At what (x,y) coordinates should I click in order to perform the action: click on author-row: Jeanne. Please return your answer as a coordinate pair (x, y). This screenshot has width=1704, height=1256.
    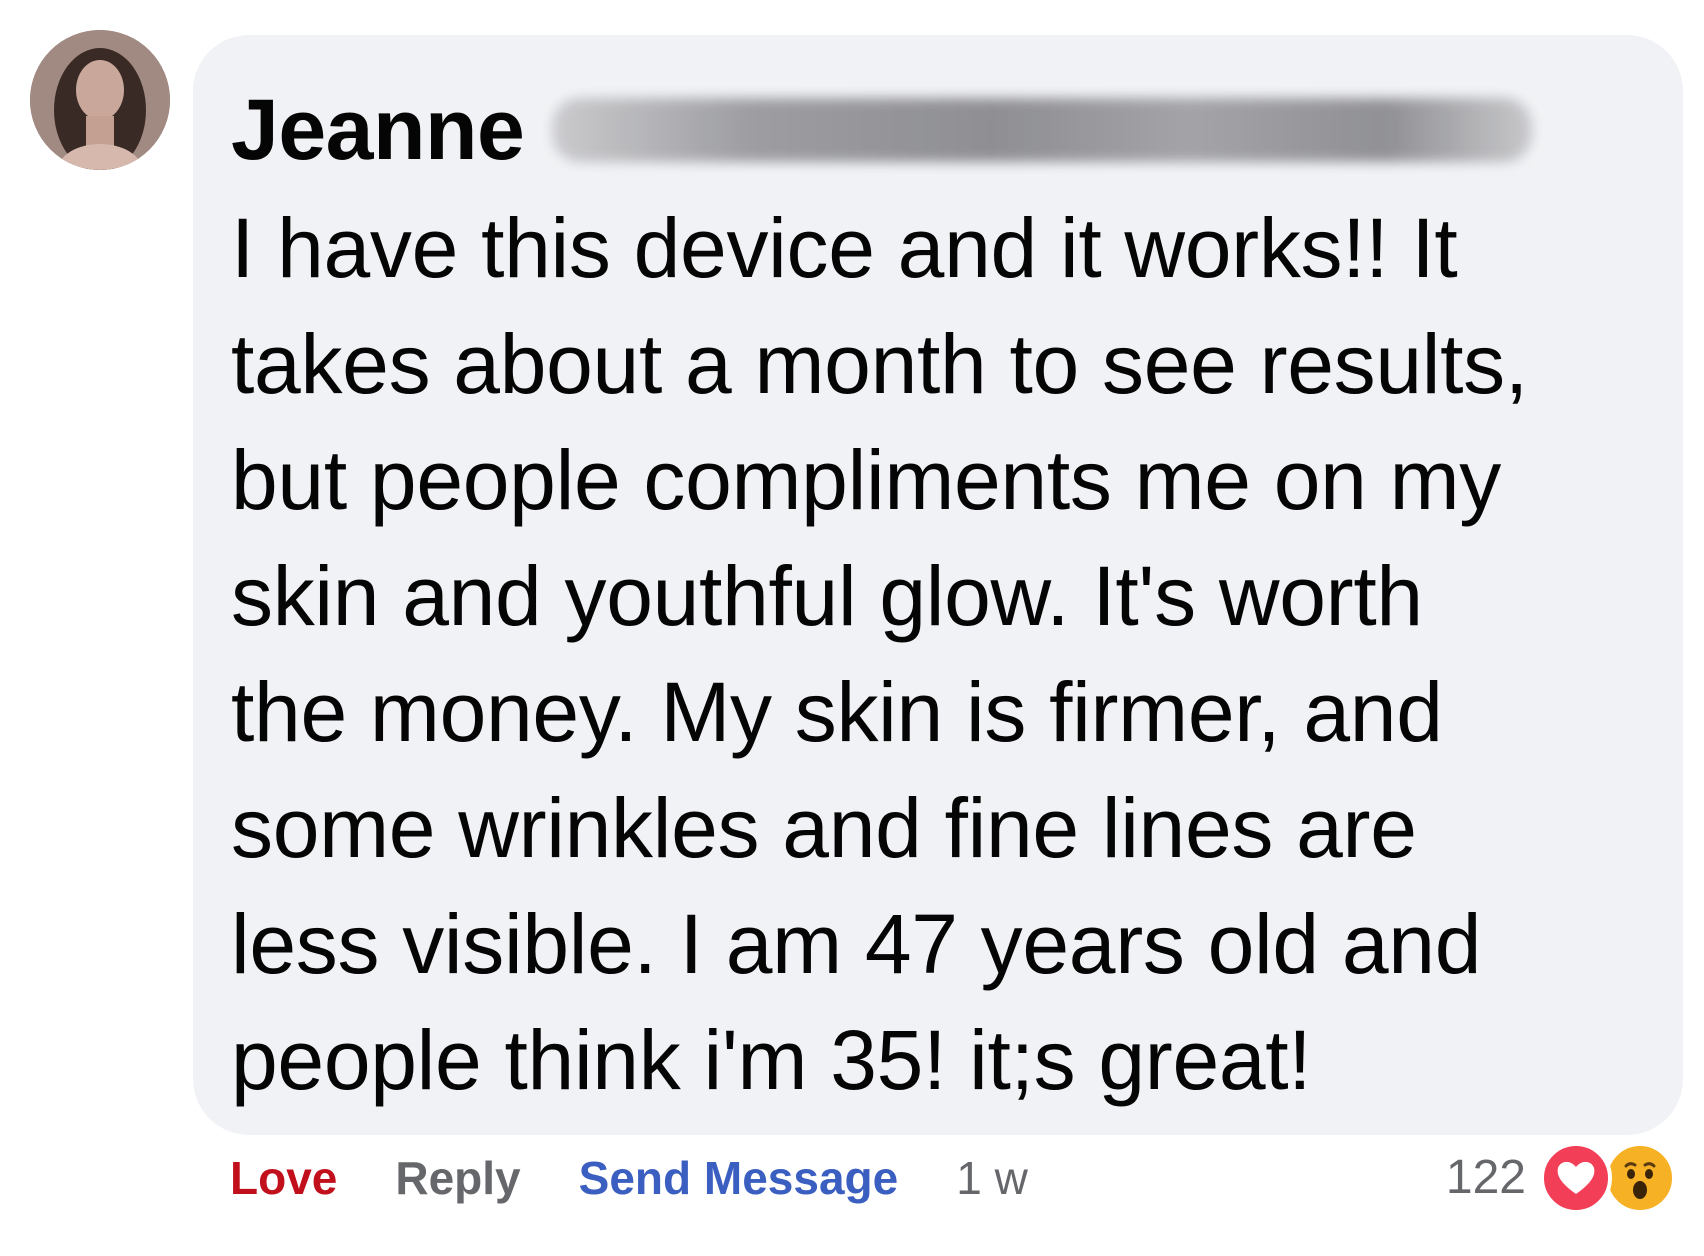
    Looking at the image, I should click on (882, 130).